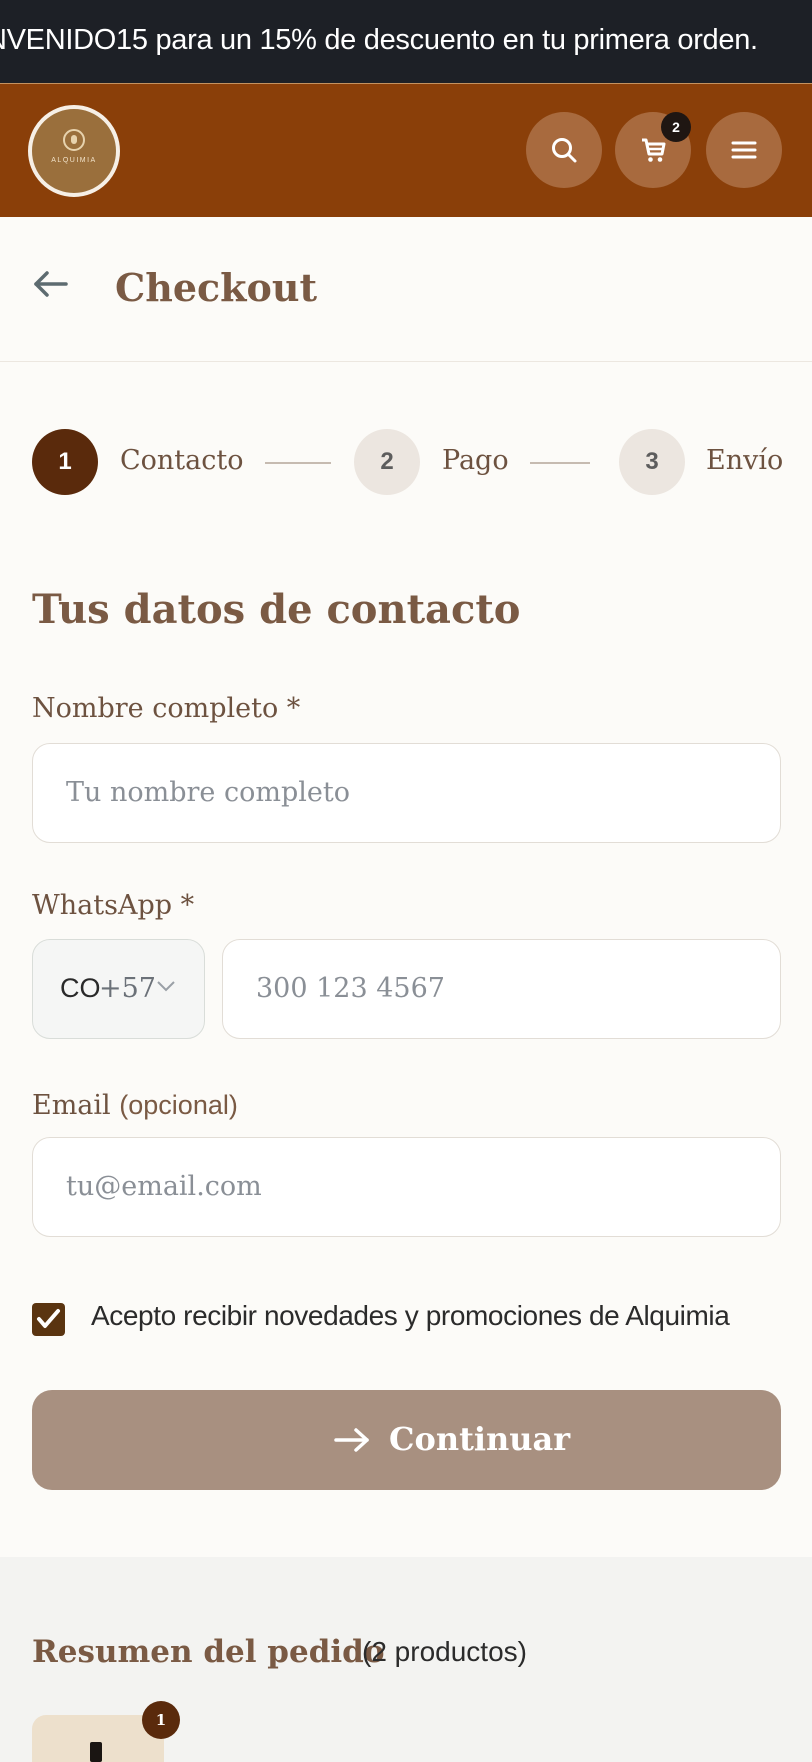 This screenshot has height=1762, width=812. What do you see at coordinates (71, 1105) in the screenshot?
I see `email-label-text: Email` at bounding box center [71, 1105].